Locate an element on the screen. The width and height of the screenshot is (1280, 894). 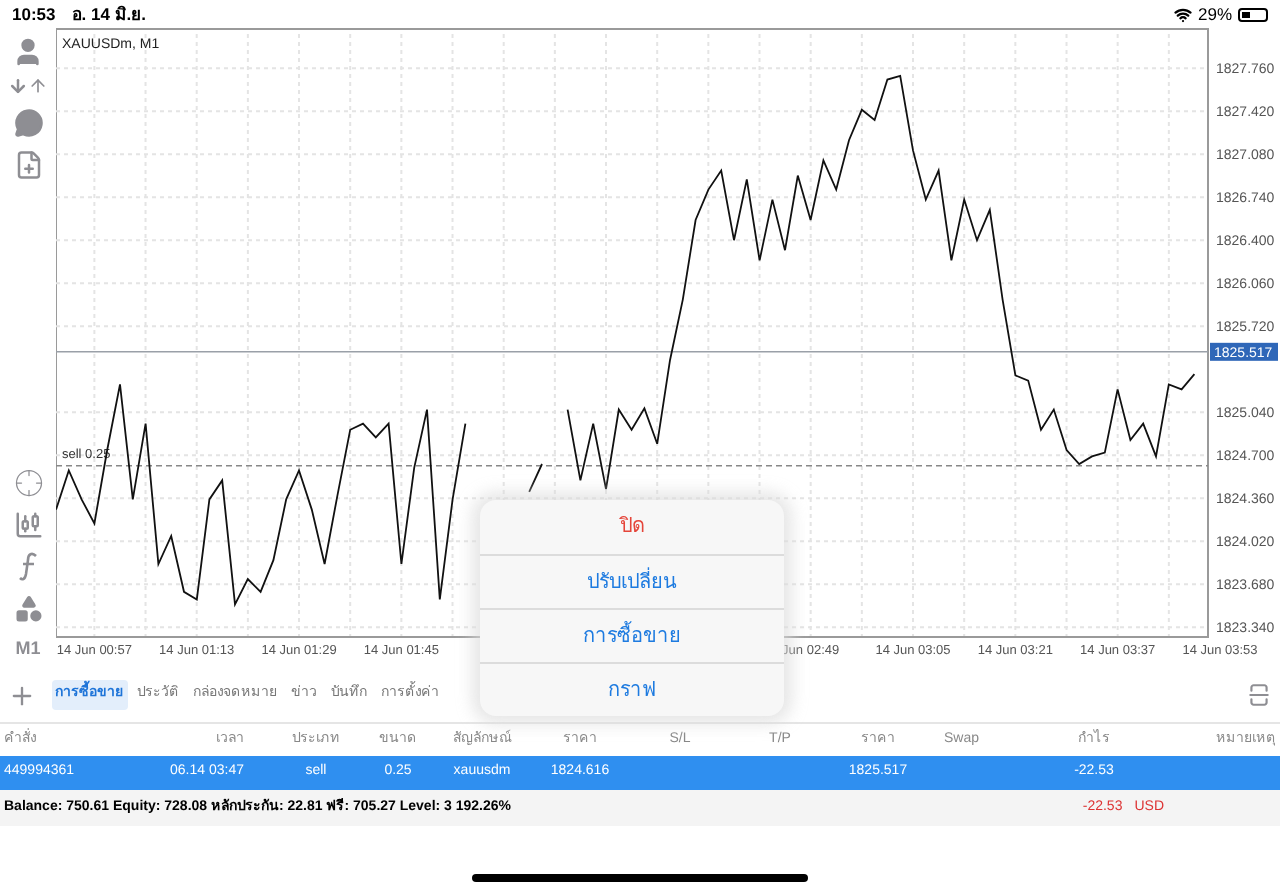
timeframe-button: M1 is located at coordinates (28, 648).